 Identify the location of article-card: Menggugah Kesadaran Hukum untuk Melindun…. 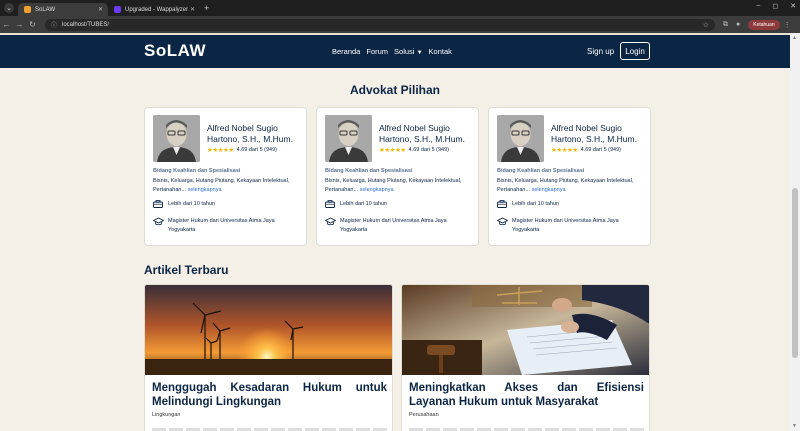
(268, 357).